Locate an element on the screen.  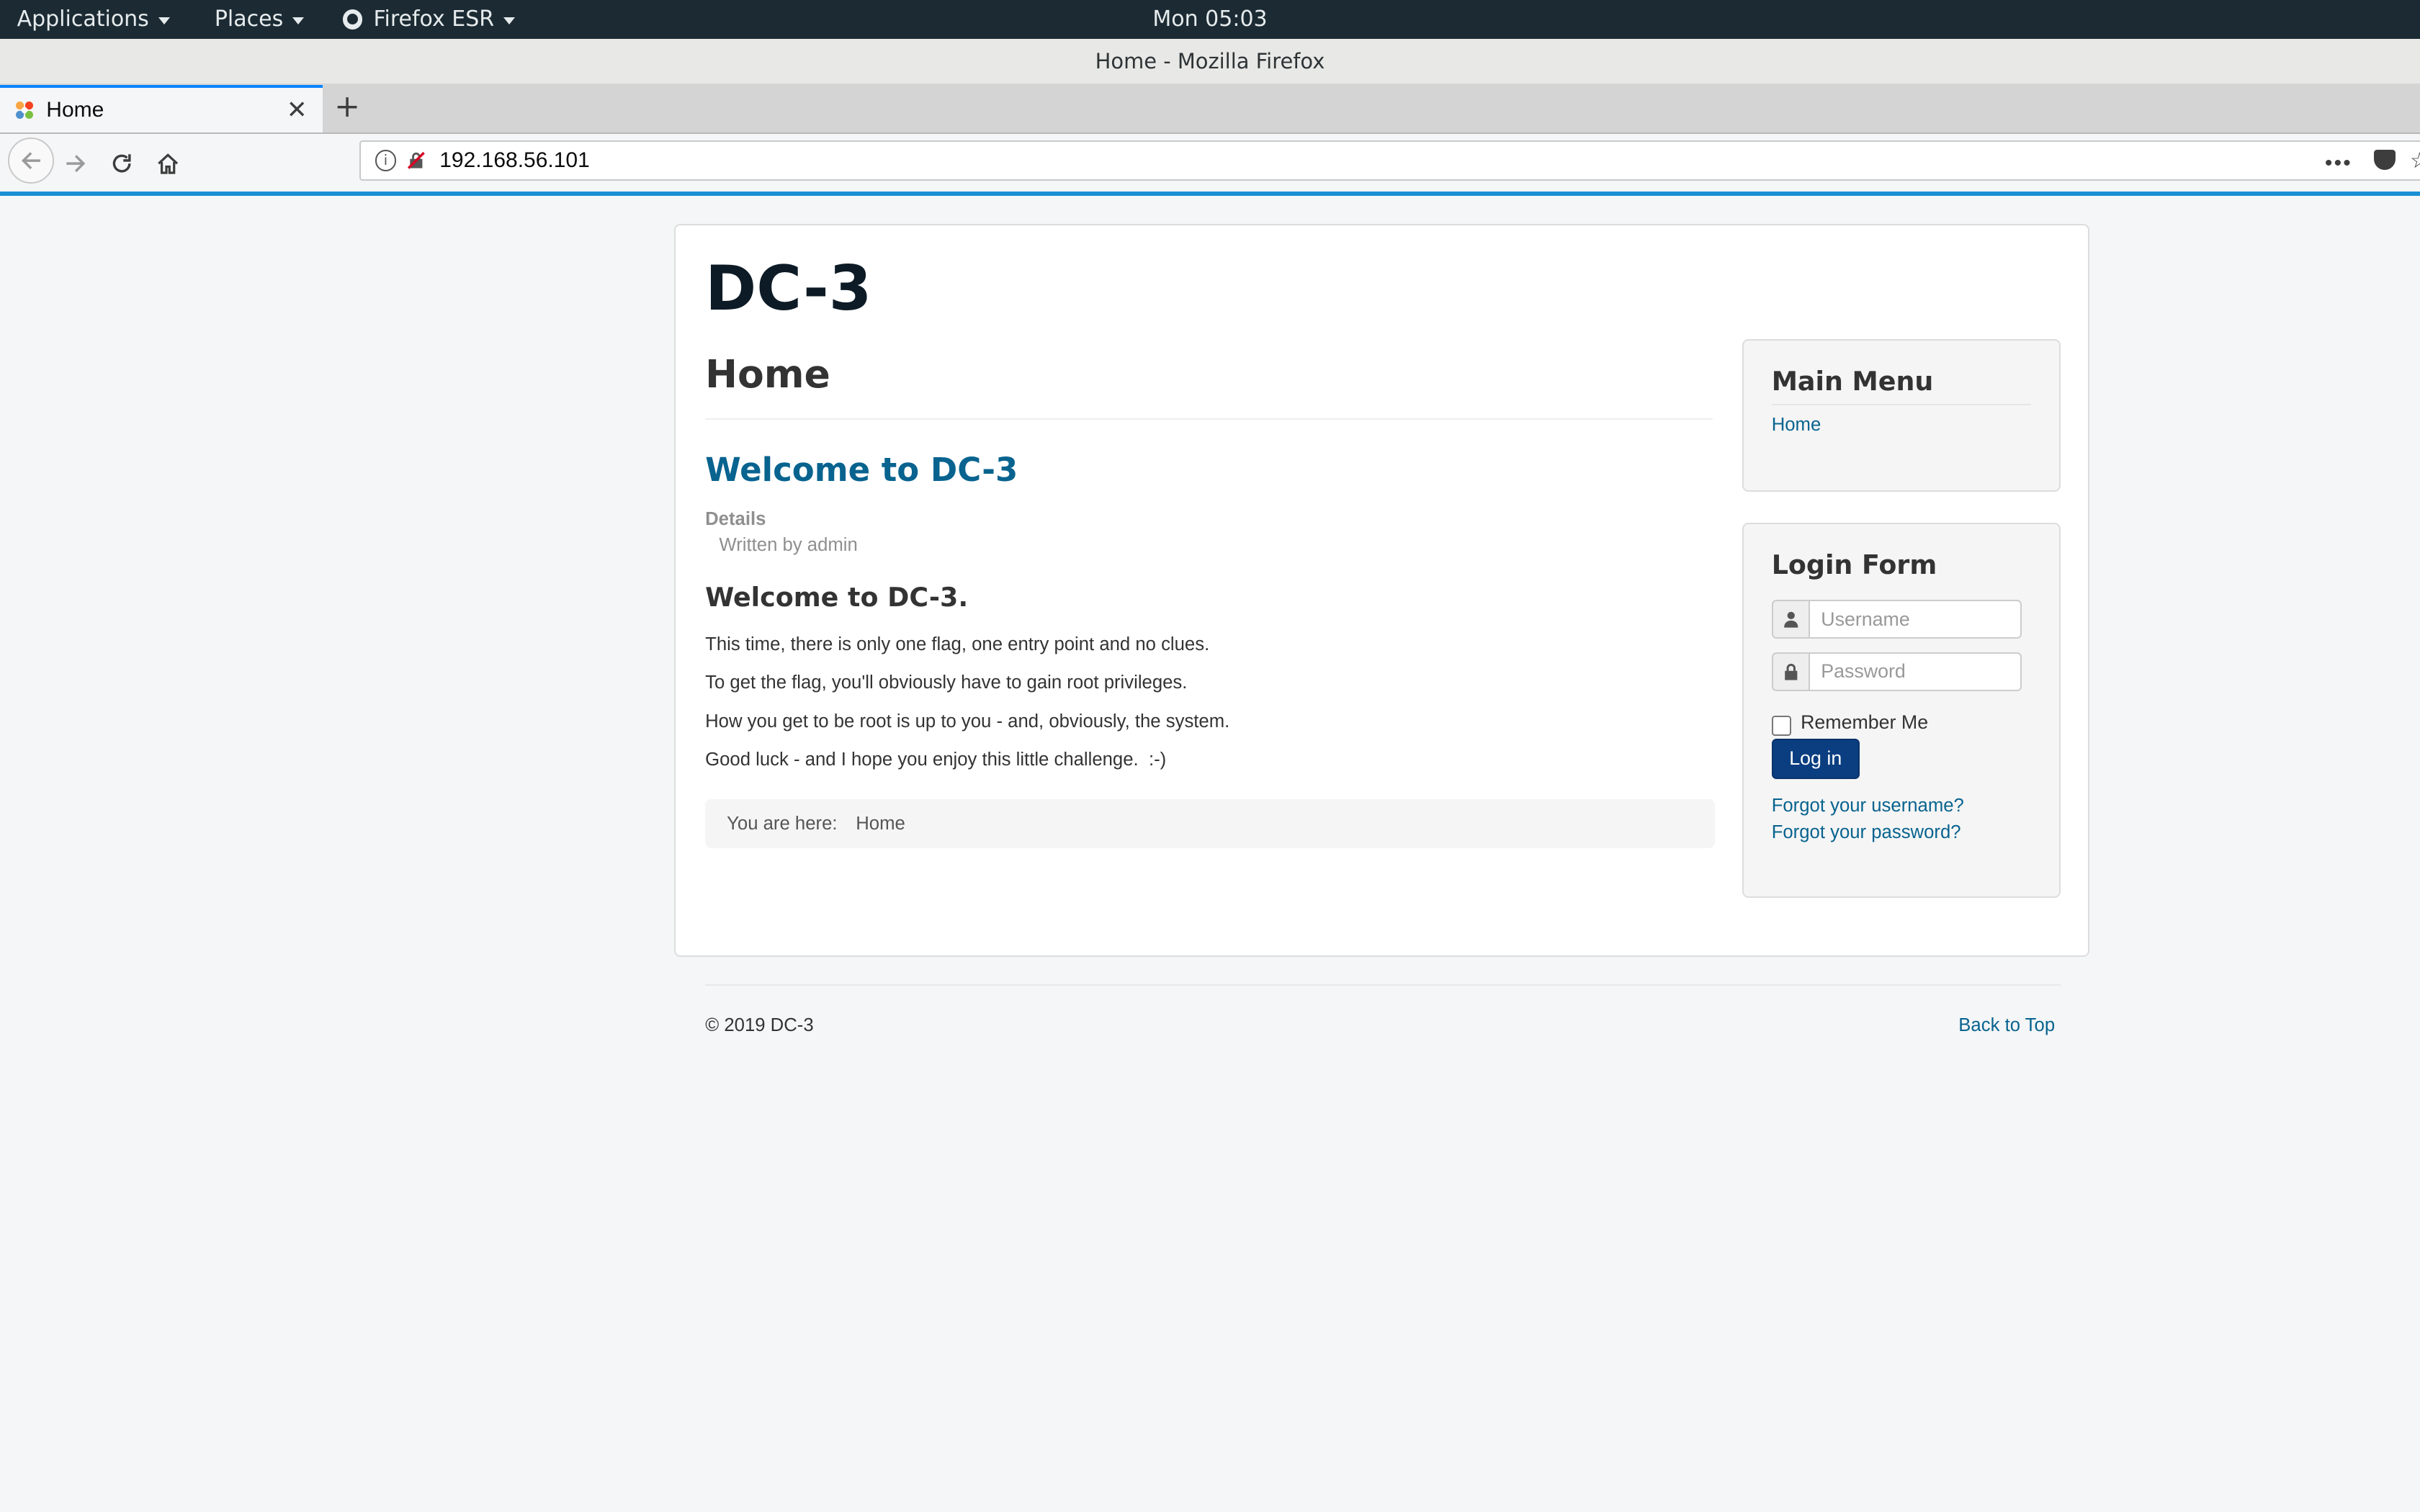
username-group is located at coordinates (1897, 619).